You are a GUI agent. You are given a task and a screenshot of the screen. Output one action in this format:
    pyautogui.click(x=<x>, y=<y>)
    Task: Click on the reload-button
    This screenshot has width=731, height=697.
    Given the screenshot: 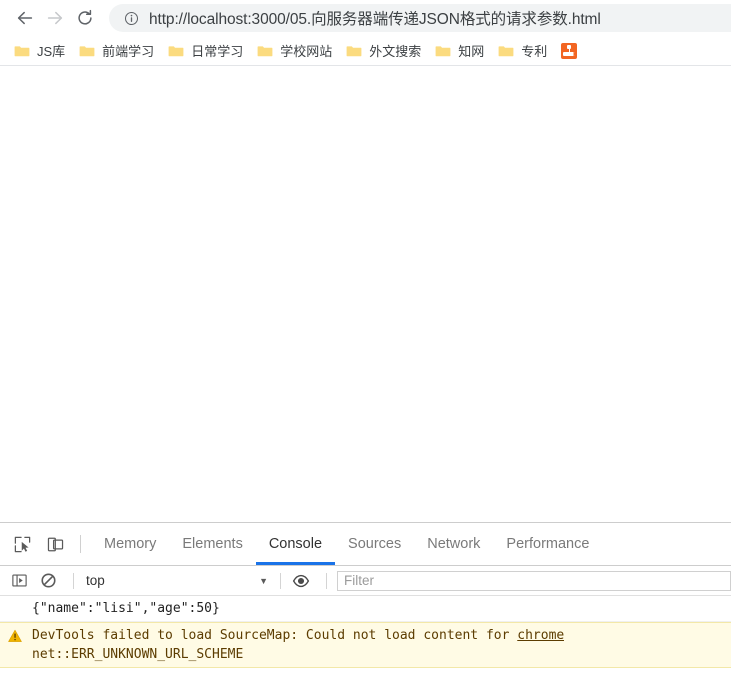 What is the action you would take?
    pyautogui.click(x=85, y=18)
    